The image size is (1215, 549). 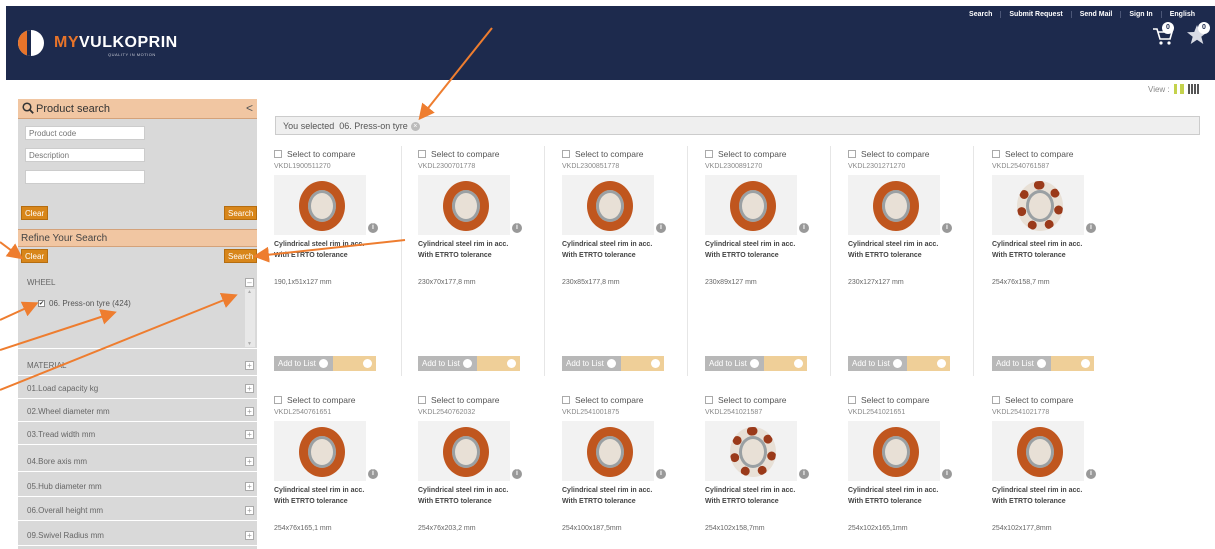 I want to click on product-code: VKDL1900511270, so click(x=302, y=166).